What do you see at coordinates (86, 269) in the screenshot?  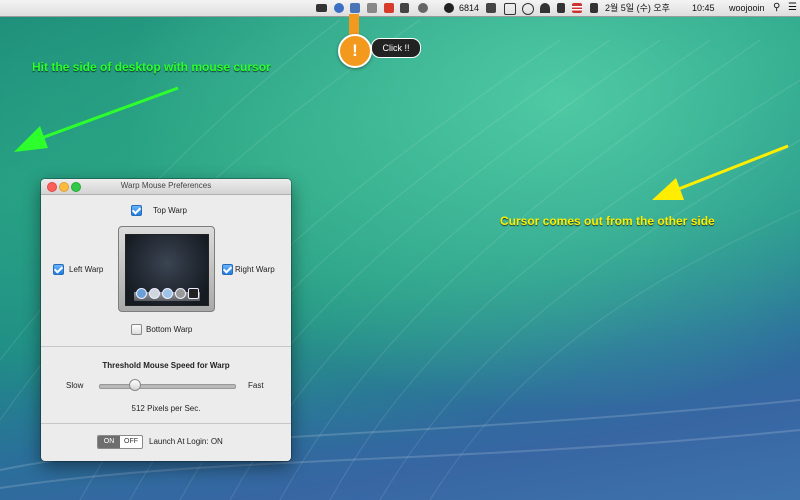 I see `left-warp-label: Left Warp` at bounding box center [86, 269].